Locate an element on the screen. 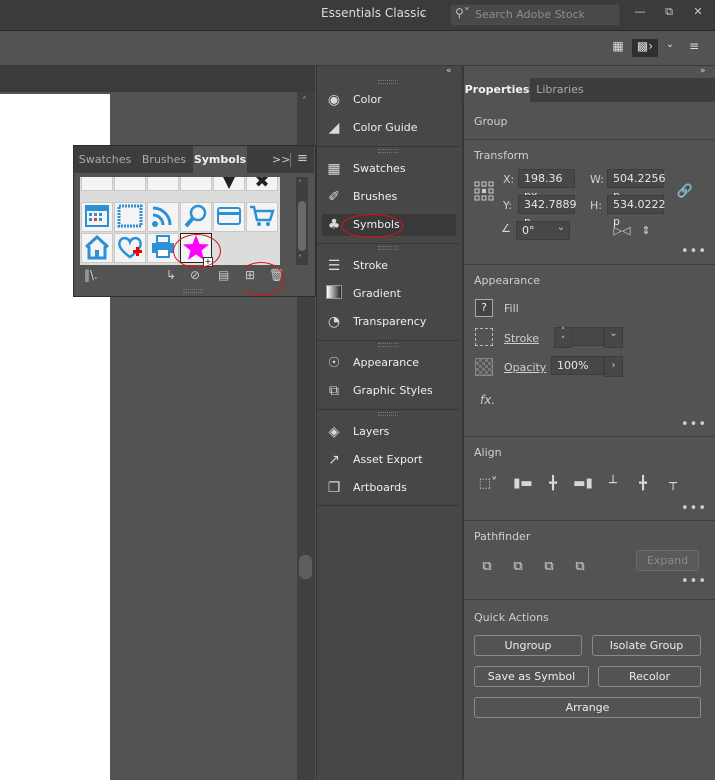 The height and width of the screenshot is (780, 715). shopping-cart-icon is located at coordinates (262, 217).